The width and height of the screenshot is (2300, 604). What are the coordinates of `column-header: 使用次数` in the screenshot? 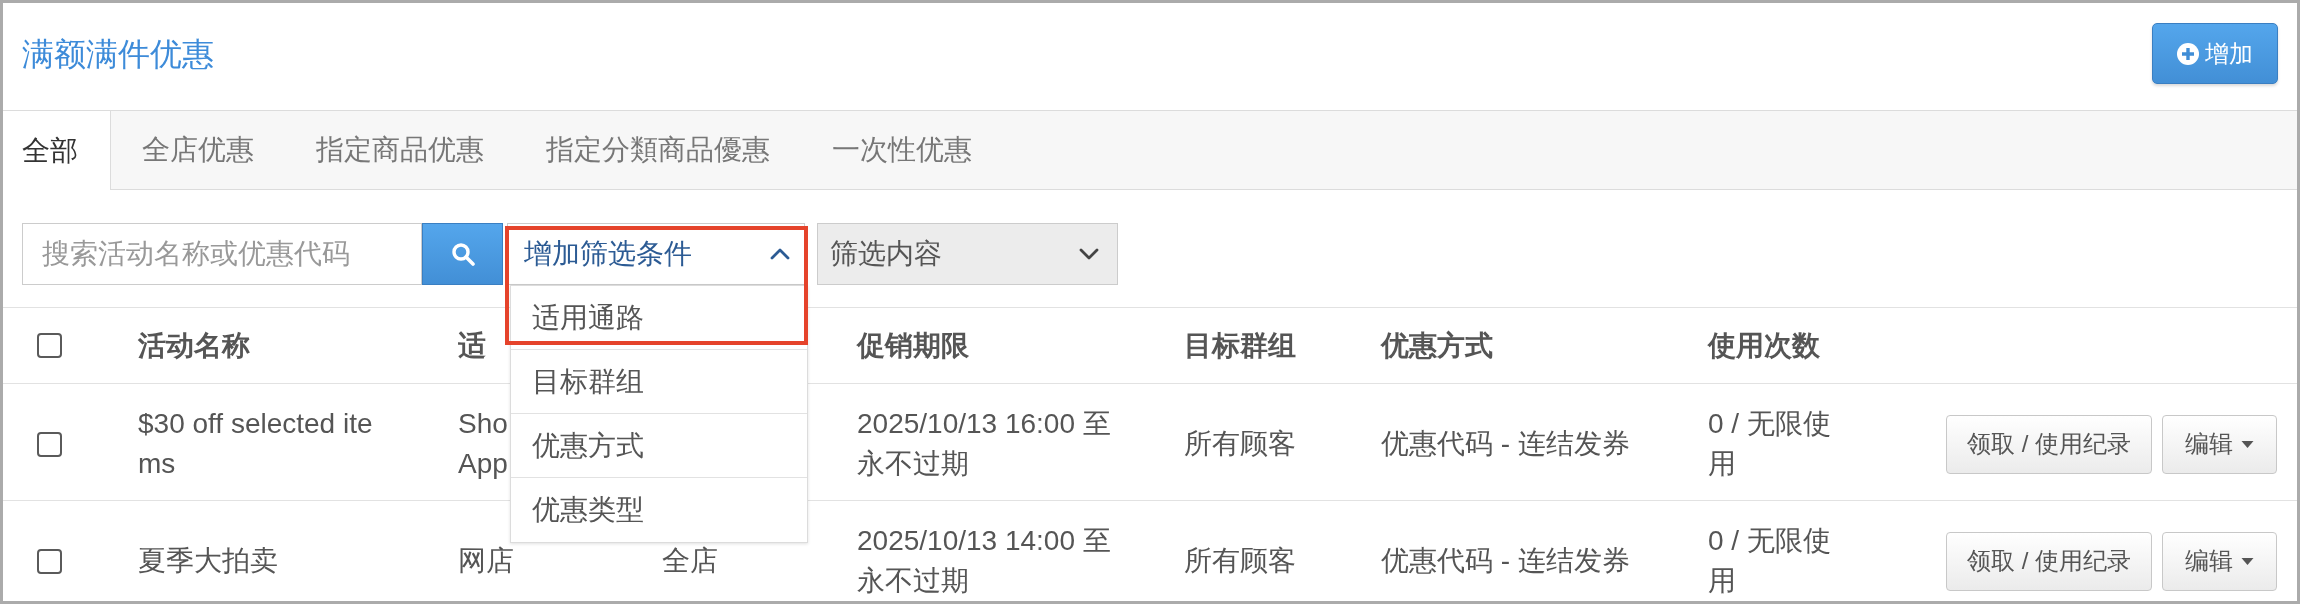 It's located at (1764, 345).